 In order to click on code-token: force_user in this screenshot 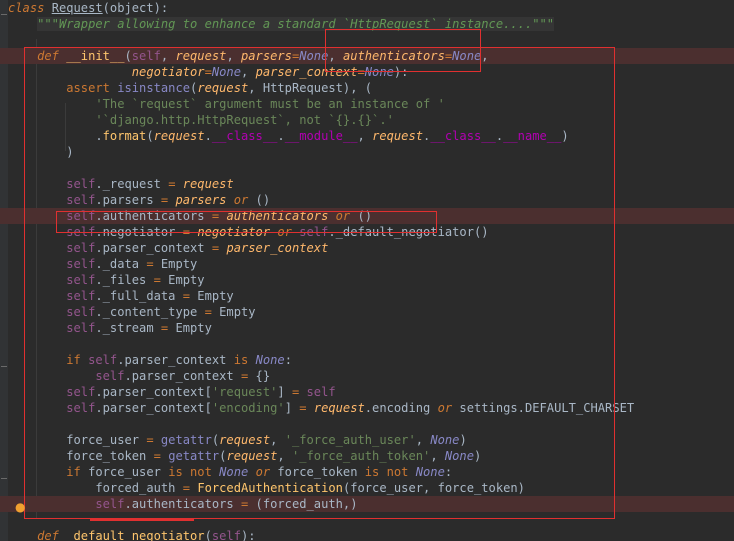, I will do `click(77, 440)`.